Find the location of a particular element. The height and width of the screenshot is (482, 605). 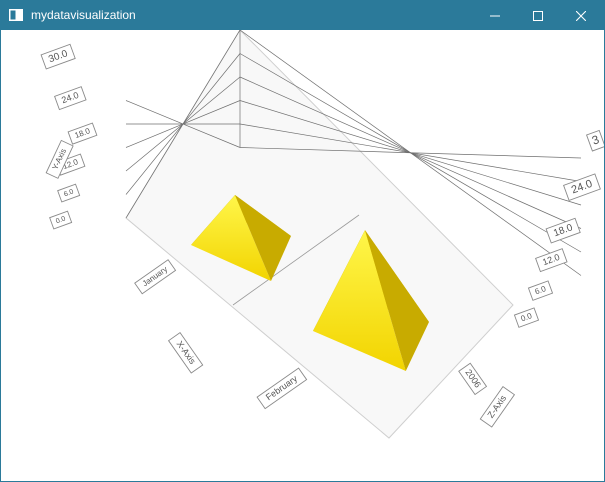

app-window-icon is located at coordinates (16, 15).